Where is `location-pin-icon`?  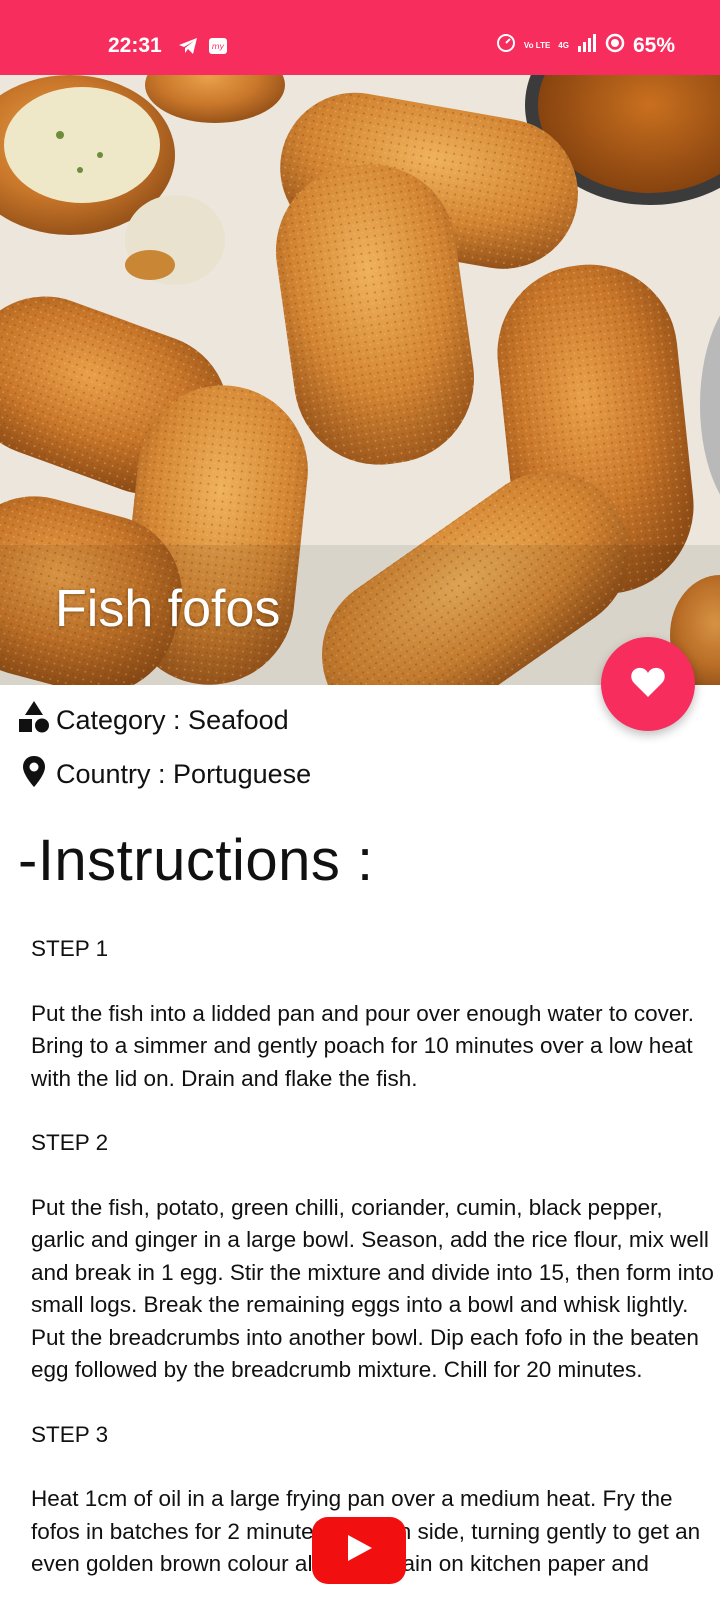
location-pin-icon is located at coordinates (34, 774).